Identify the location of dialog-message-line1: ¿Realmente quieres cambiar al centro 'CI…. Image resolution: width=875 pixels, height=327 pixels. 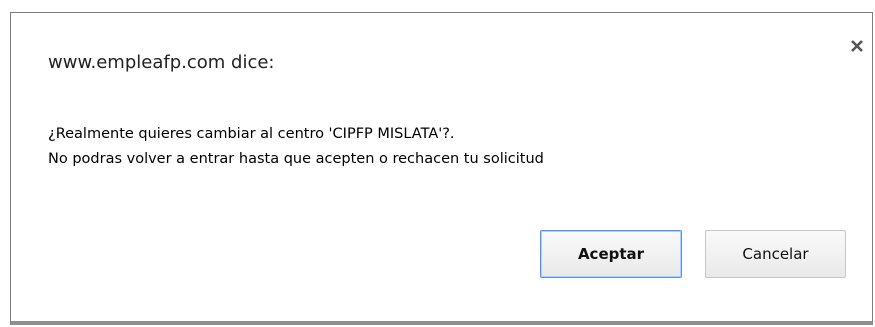
(251, 134).